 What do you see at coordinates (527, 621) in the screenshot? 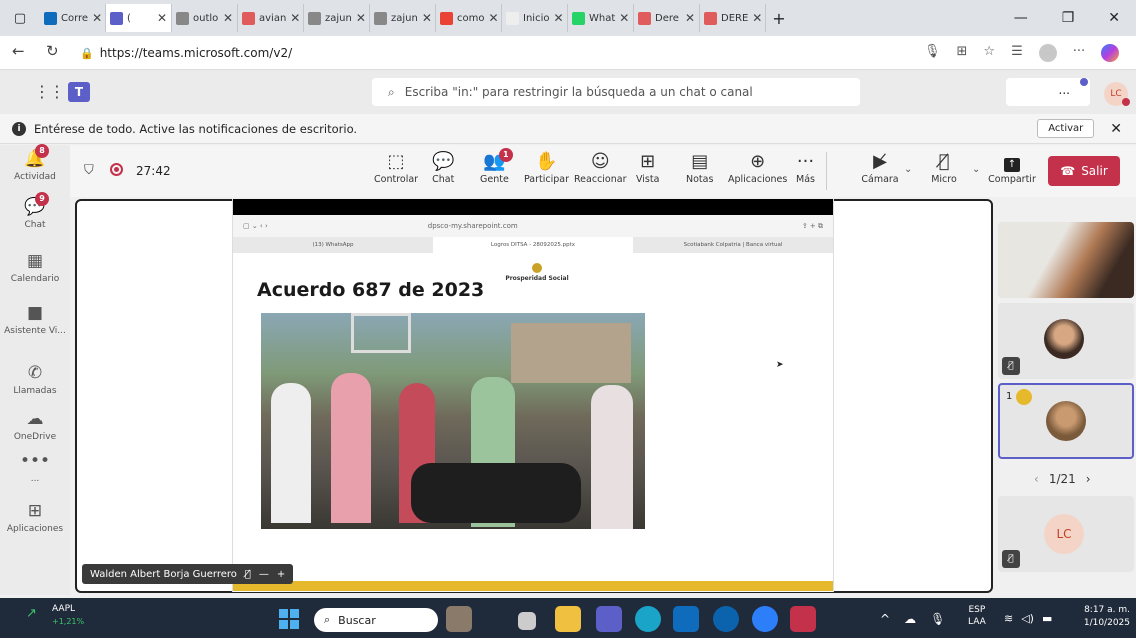
I see `task-view-icon` at bounding box center [527, 621].